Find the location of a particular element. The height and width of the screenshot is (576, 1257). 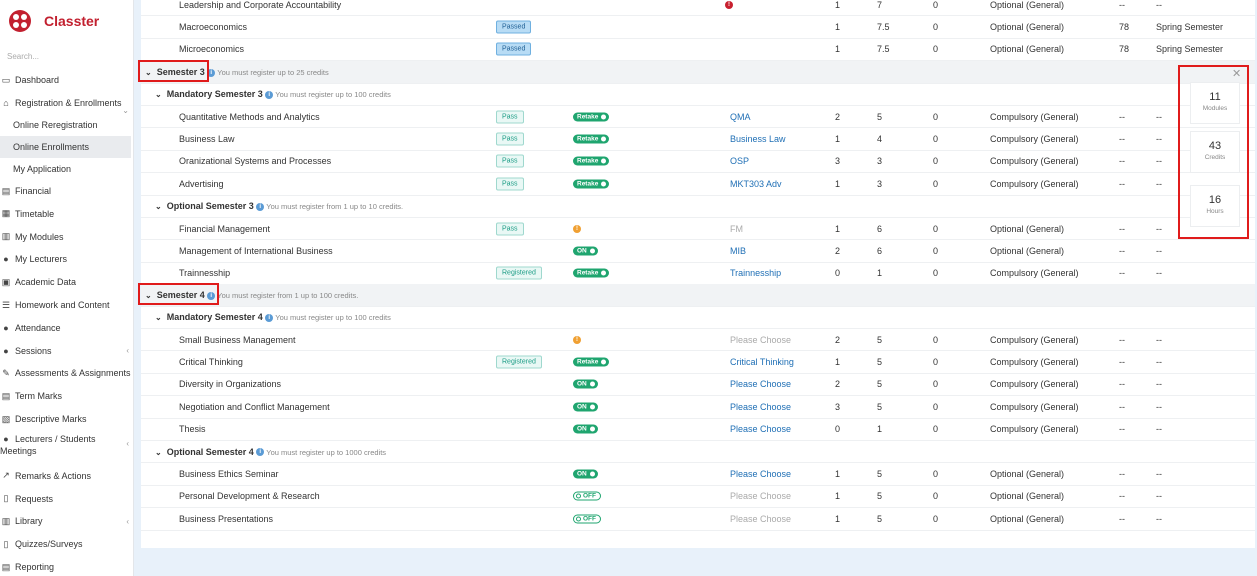

module-code-link: MIB is located at coordinates (738, 251).